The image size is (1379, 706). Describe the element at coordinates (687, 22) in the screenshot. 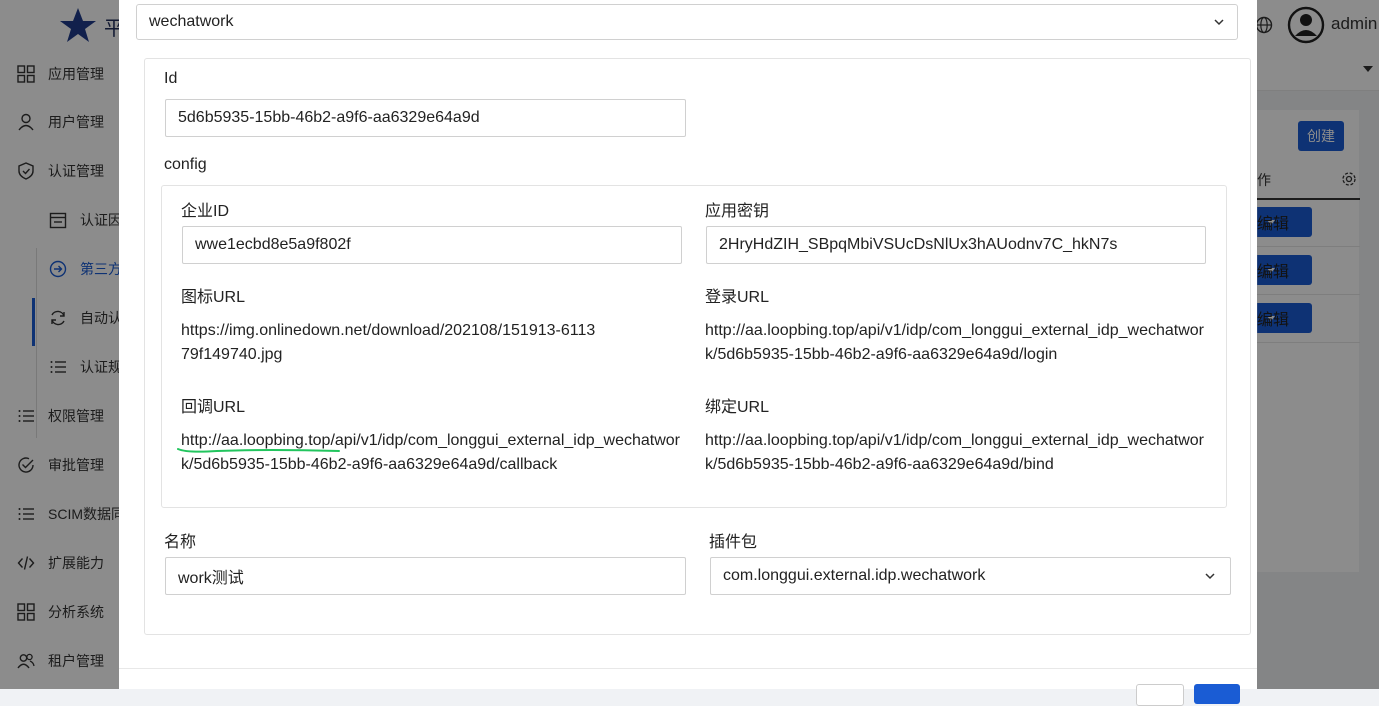

I see `provider-type-select: wechatwork` at that location.